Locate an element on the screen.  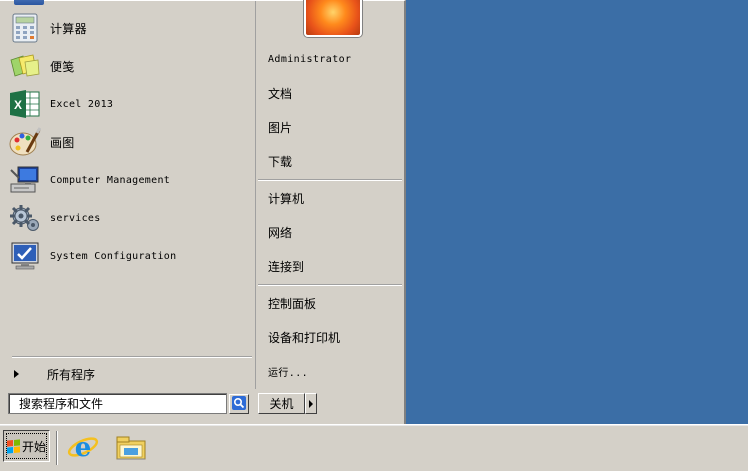
place-downloads: 下载 is located at coordinates (333, 161).